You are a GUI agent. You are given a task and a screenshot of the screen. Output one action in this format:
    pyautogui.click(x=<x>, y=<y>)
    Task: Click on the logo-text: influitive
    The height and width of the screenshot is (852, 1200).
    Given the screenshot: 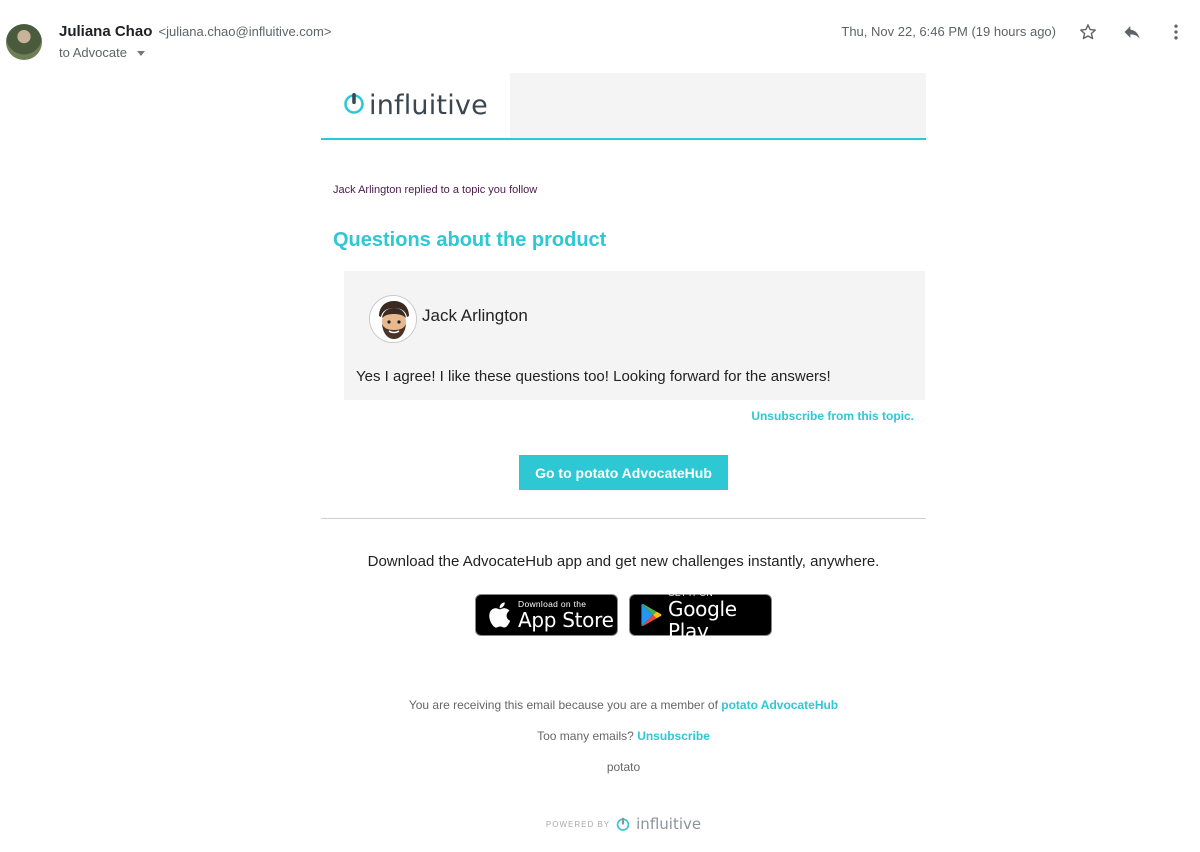 What is the action you would take?
    pyautogui.click(x=428, y=105)
    